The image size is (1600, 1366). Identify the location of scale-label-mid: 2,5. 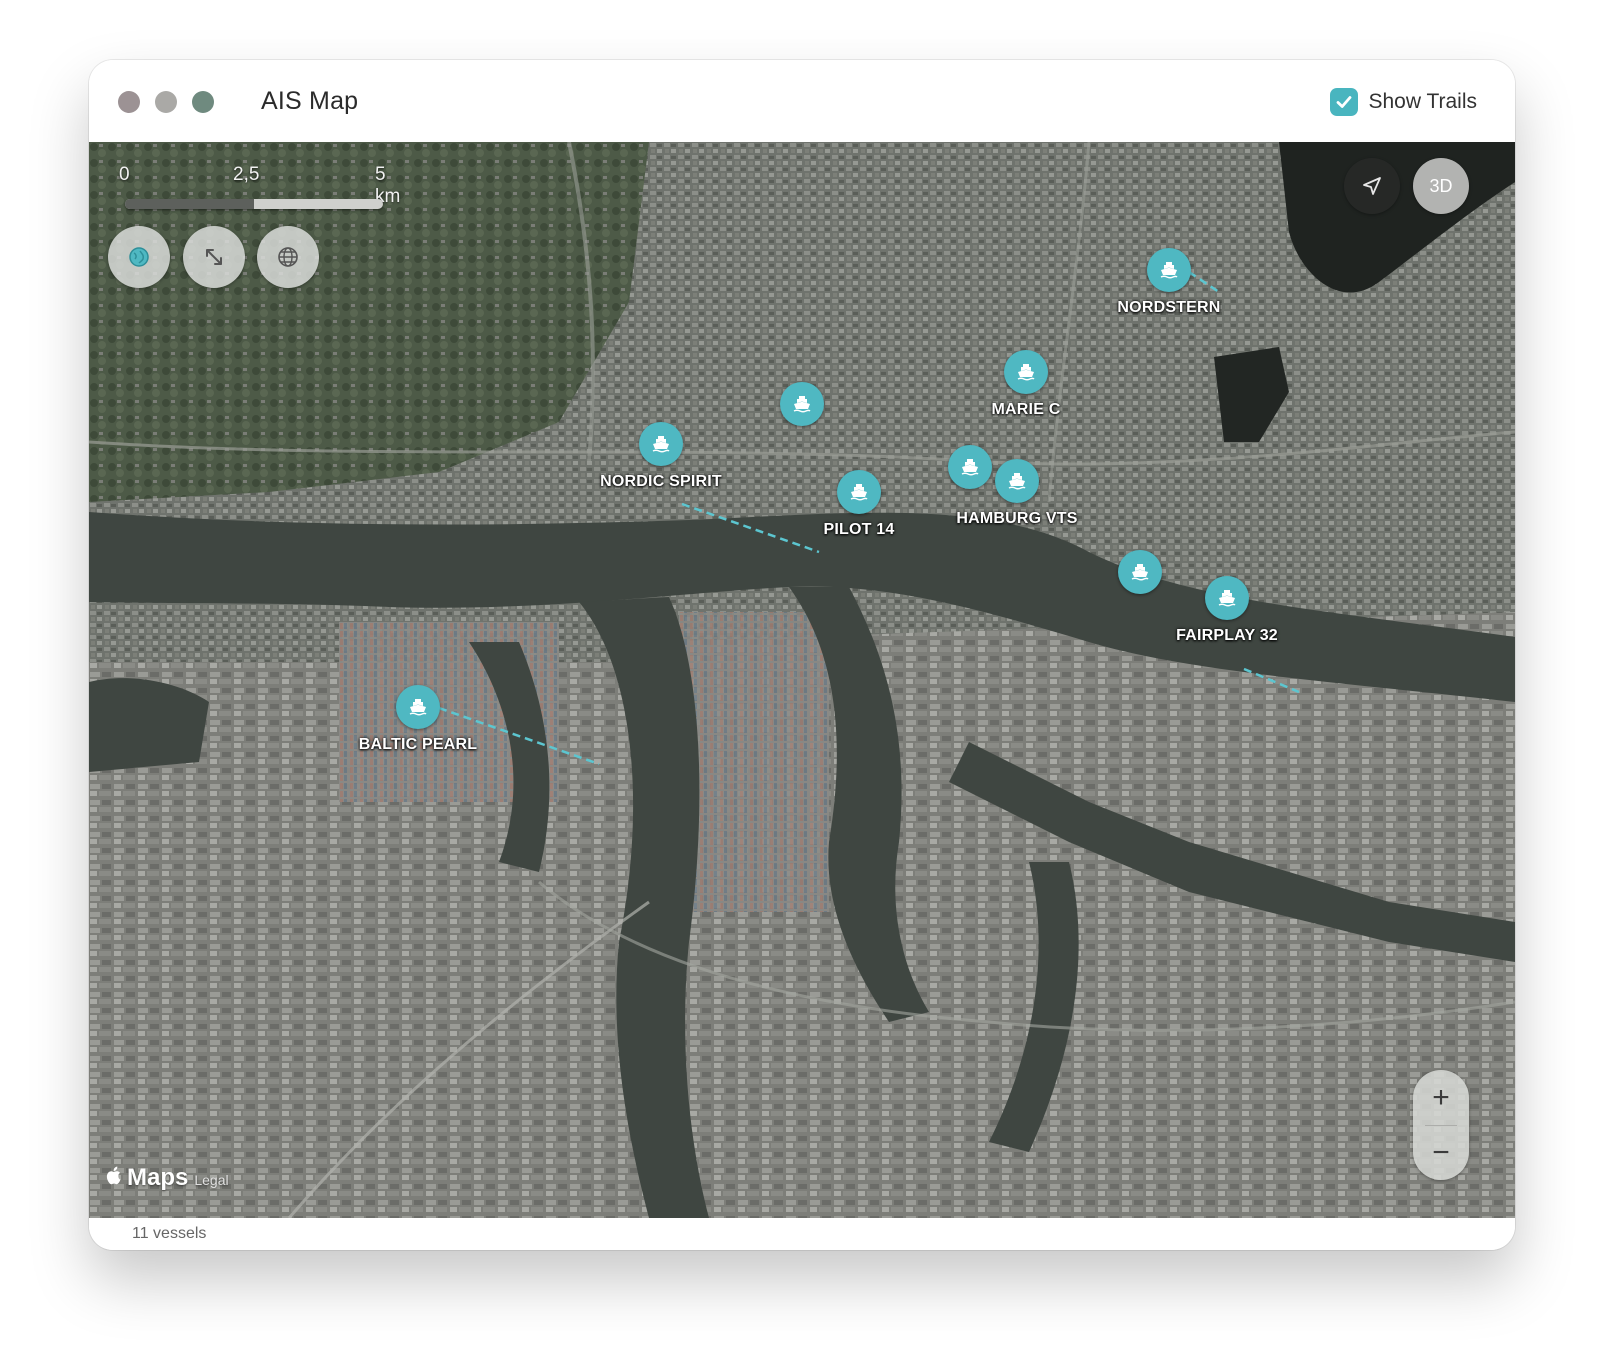
(246, 174).